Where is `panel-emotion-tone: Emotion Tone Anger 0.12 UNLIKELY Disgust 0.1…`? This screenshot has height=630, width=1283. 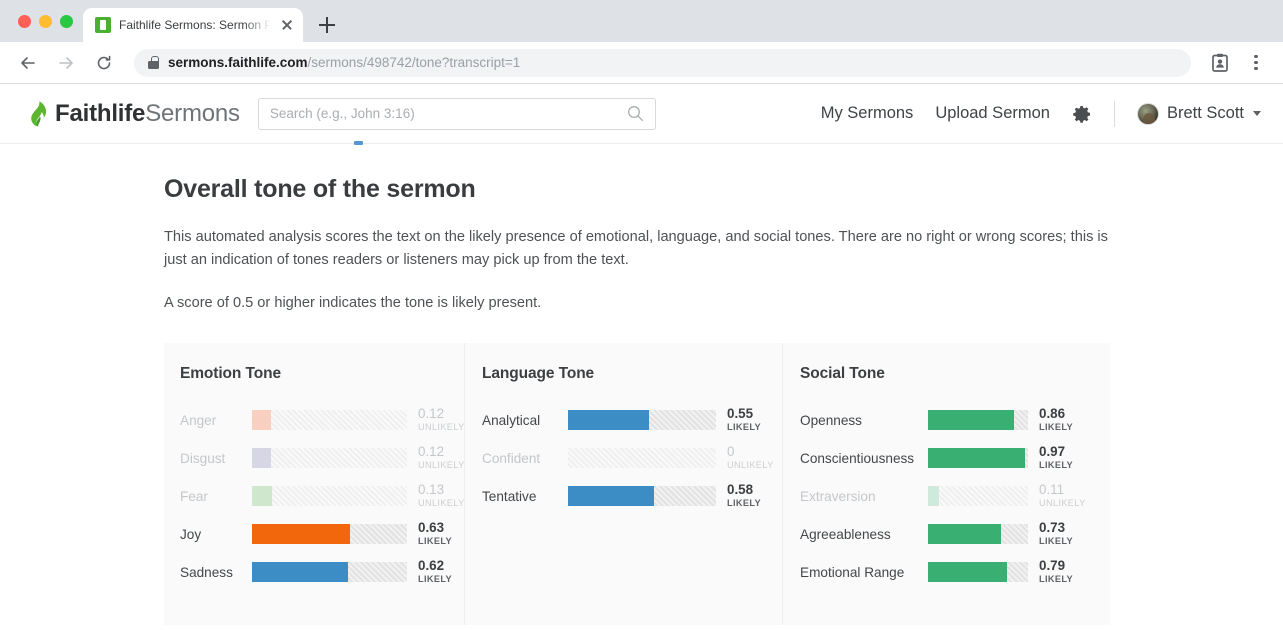 panel-emotion-tone: Emotion Tone Anger 0.12 UNLIKELY Disgust 0.1… is located at coordinates (314, 484).